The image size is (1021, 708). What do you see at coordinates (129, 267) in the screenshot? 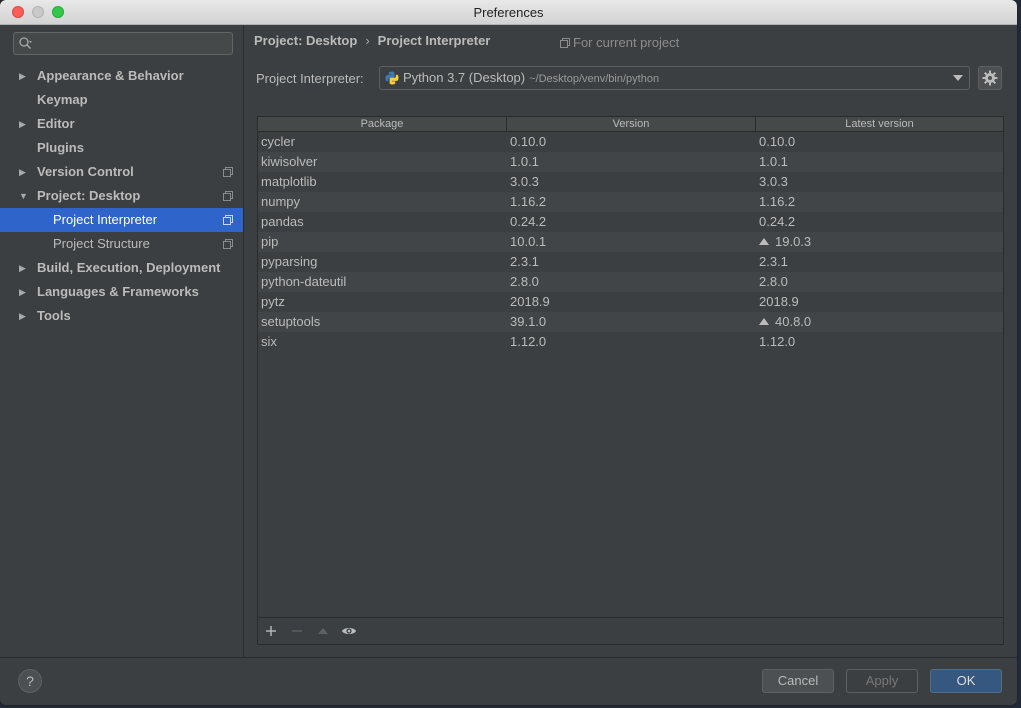
I see `sidebar-item-label: Build, Execution, Deployment` at bounding box center [129, 267].